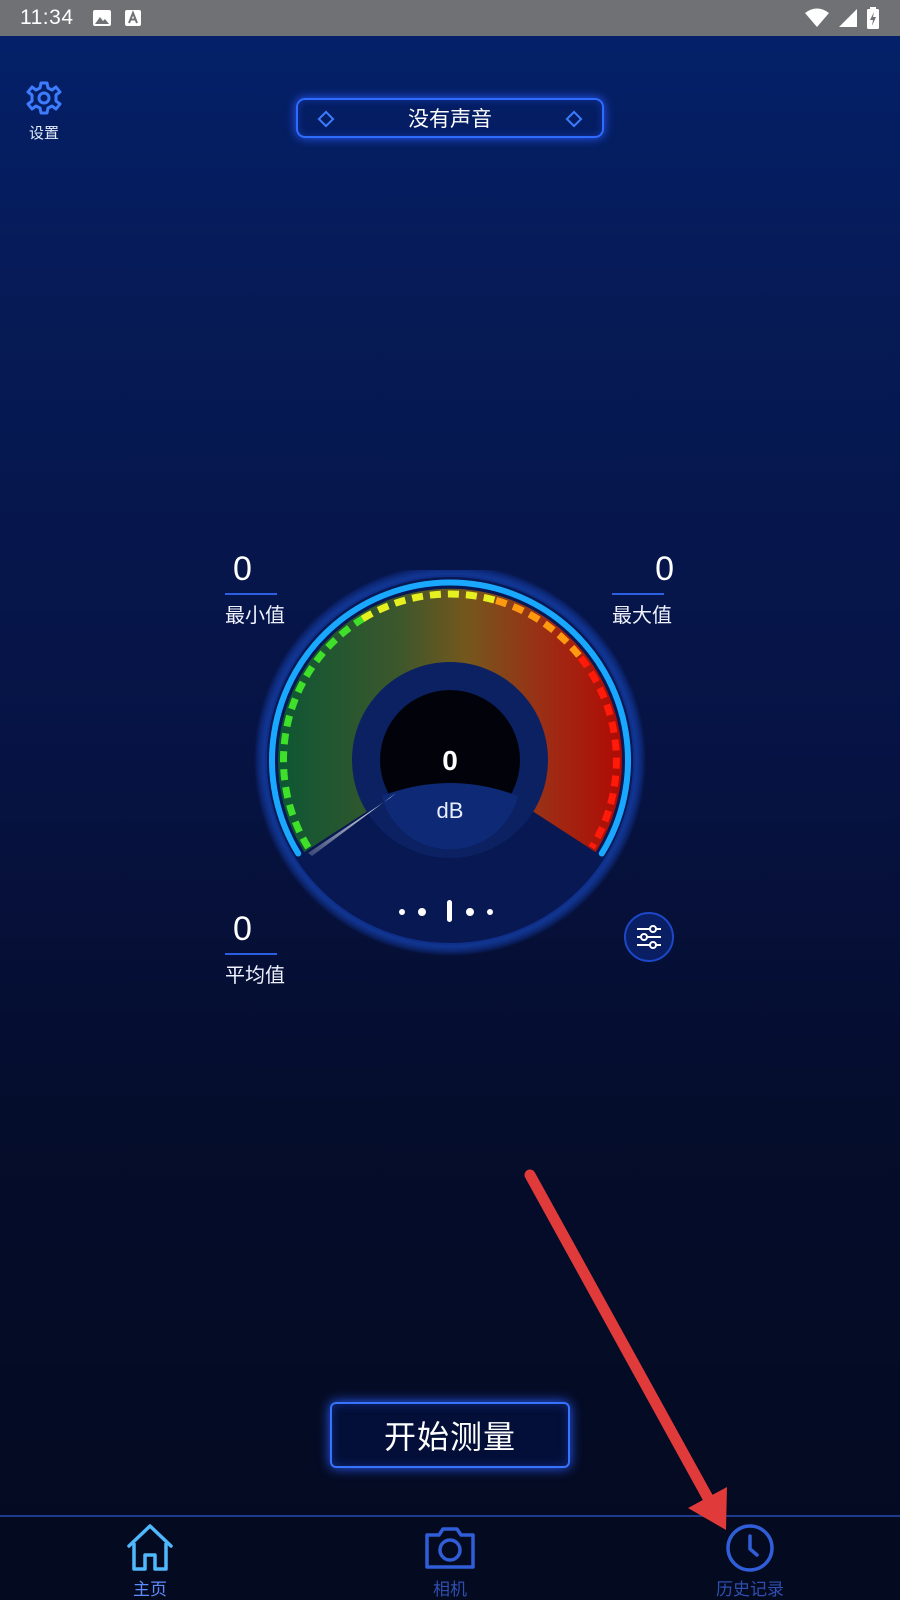  What do you see at coordinates (848, 18) in the screenshot?
I see `signal-icon` at bounding box center [848, 18].